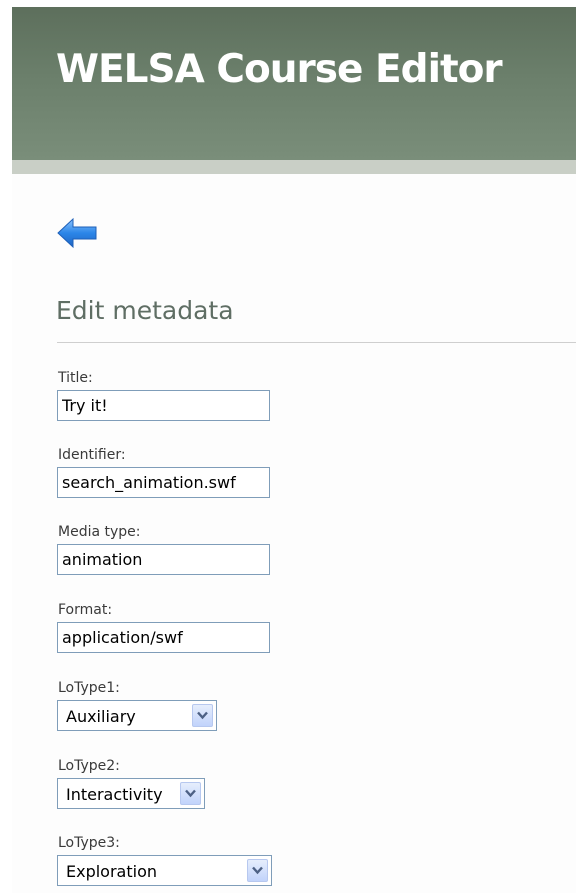 This screenshot has height=893, width=576. I want to click on title-label: Title:, so click(75, 378).